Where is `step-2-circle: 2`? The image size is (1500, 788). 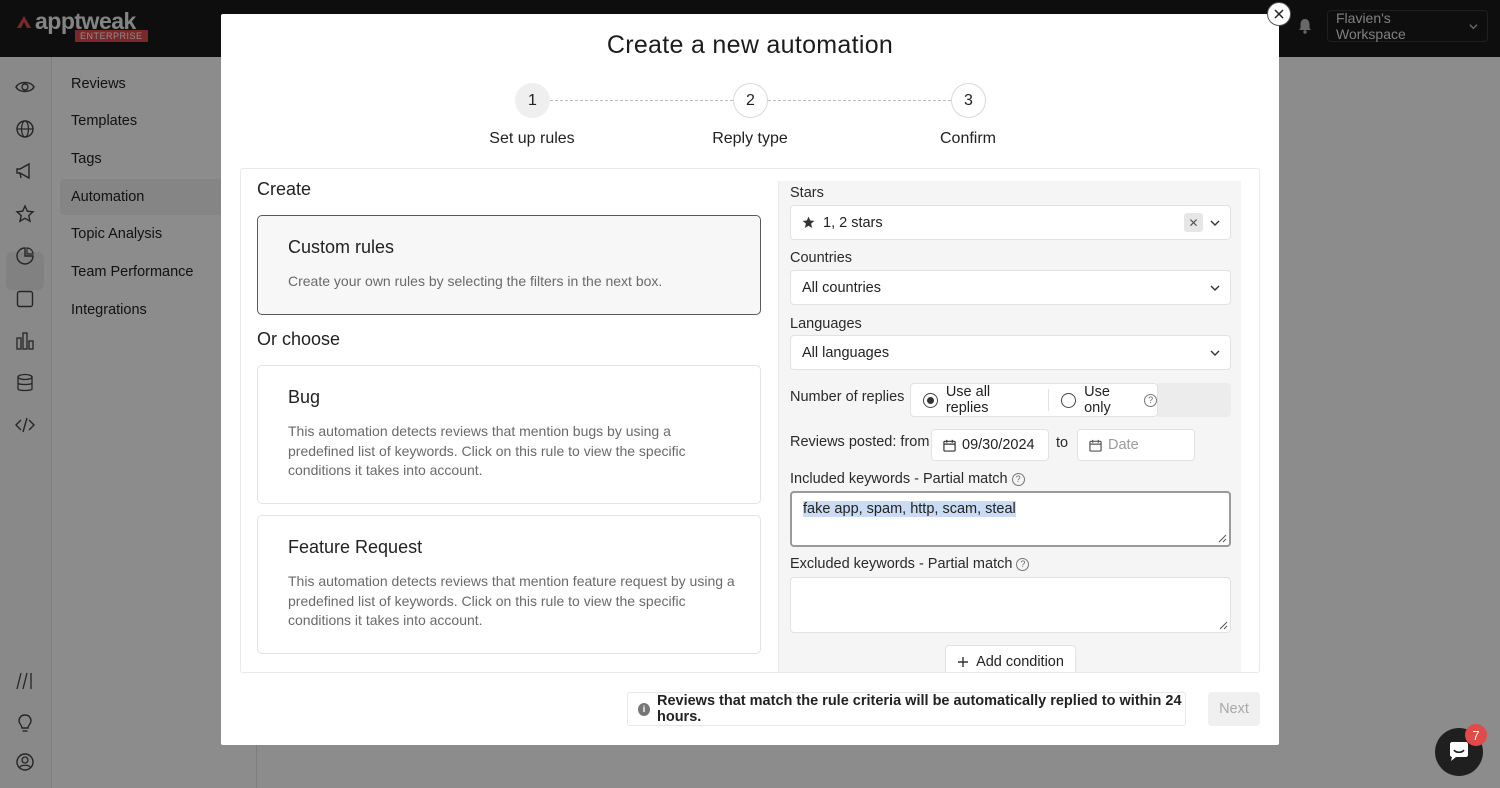
step-2-circle: 2 is located at coordinates (750, 100).